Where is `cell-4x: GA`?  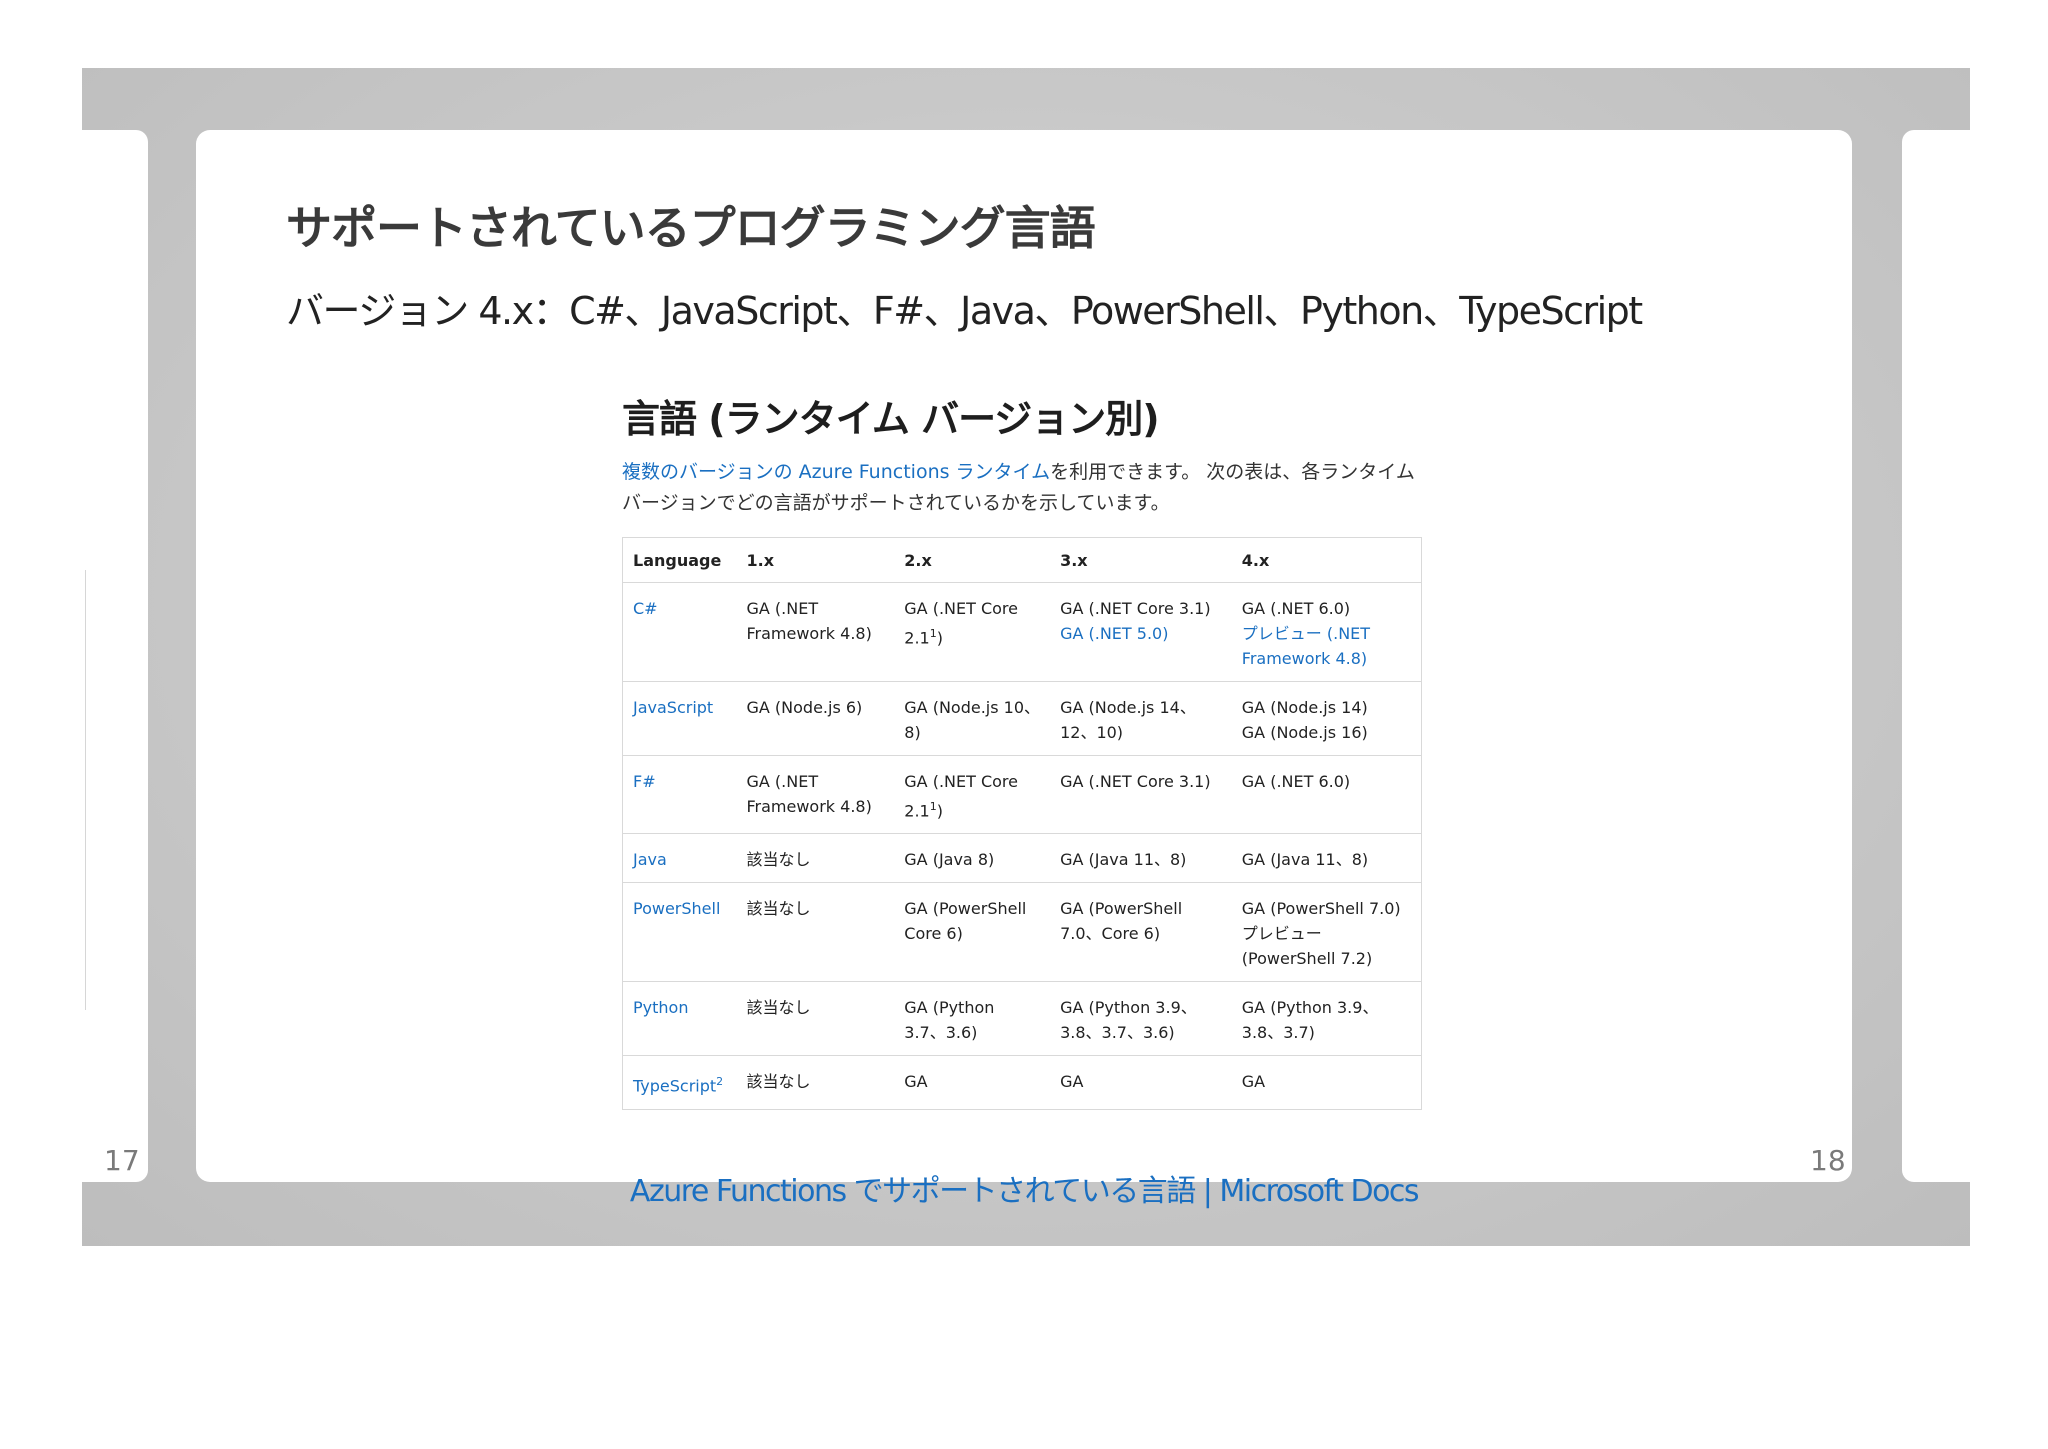 cell-4x: GA is located at coordinates (1326, 1082).